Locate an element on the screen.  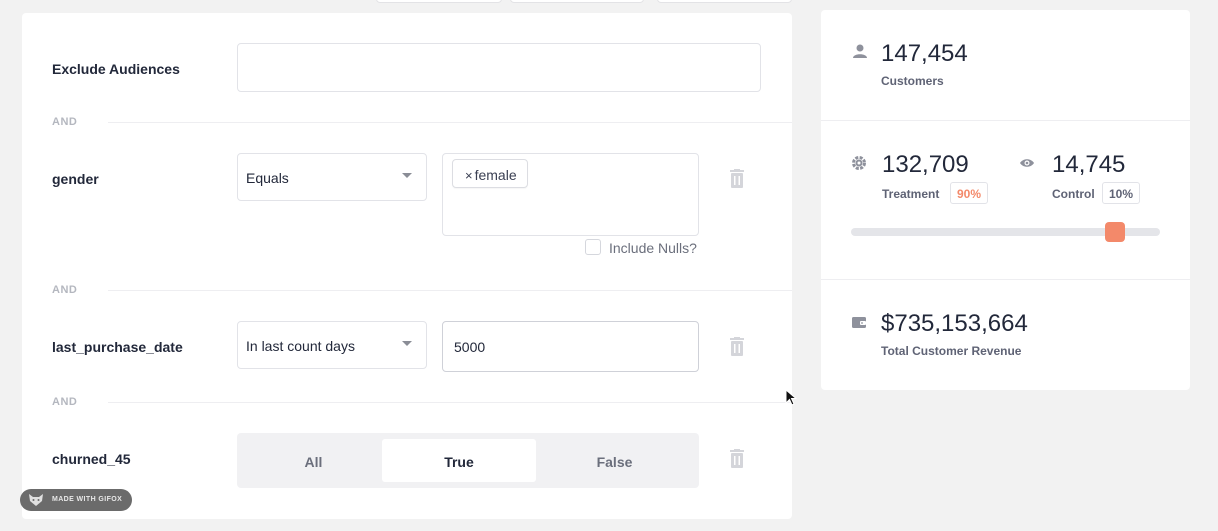
gifox-watermark: MADE WITH GIFOX is located at coordinates (76, 500).